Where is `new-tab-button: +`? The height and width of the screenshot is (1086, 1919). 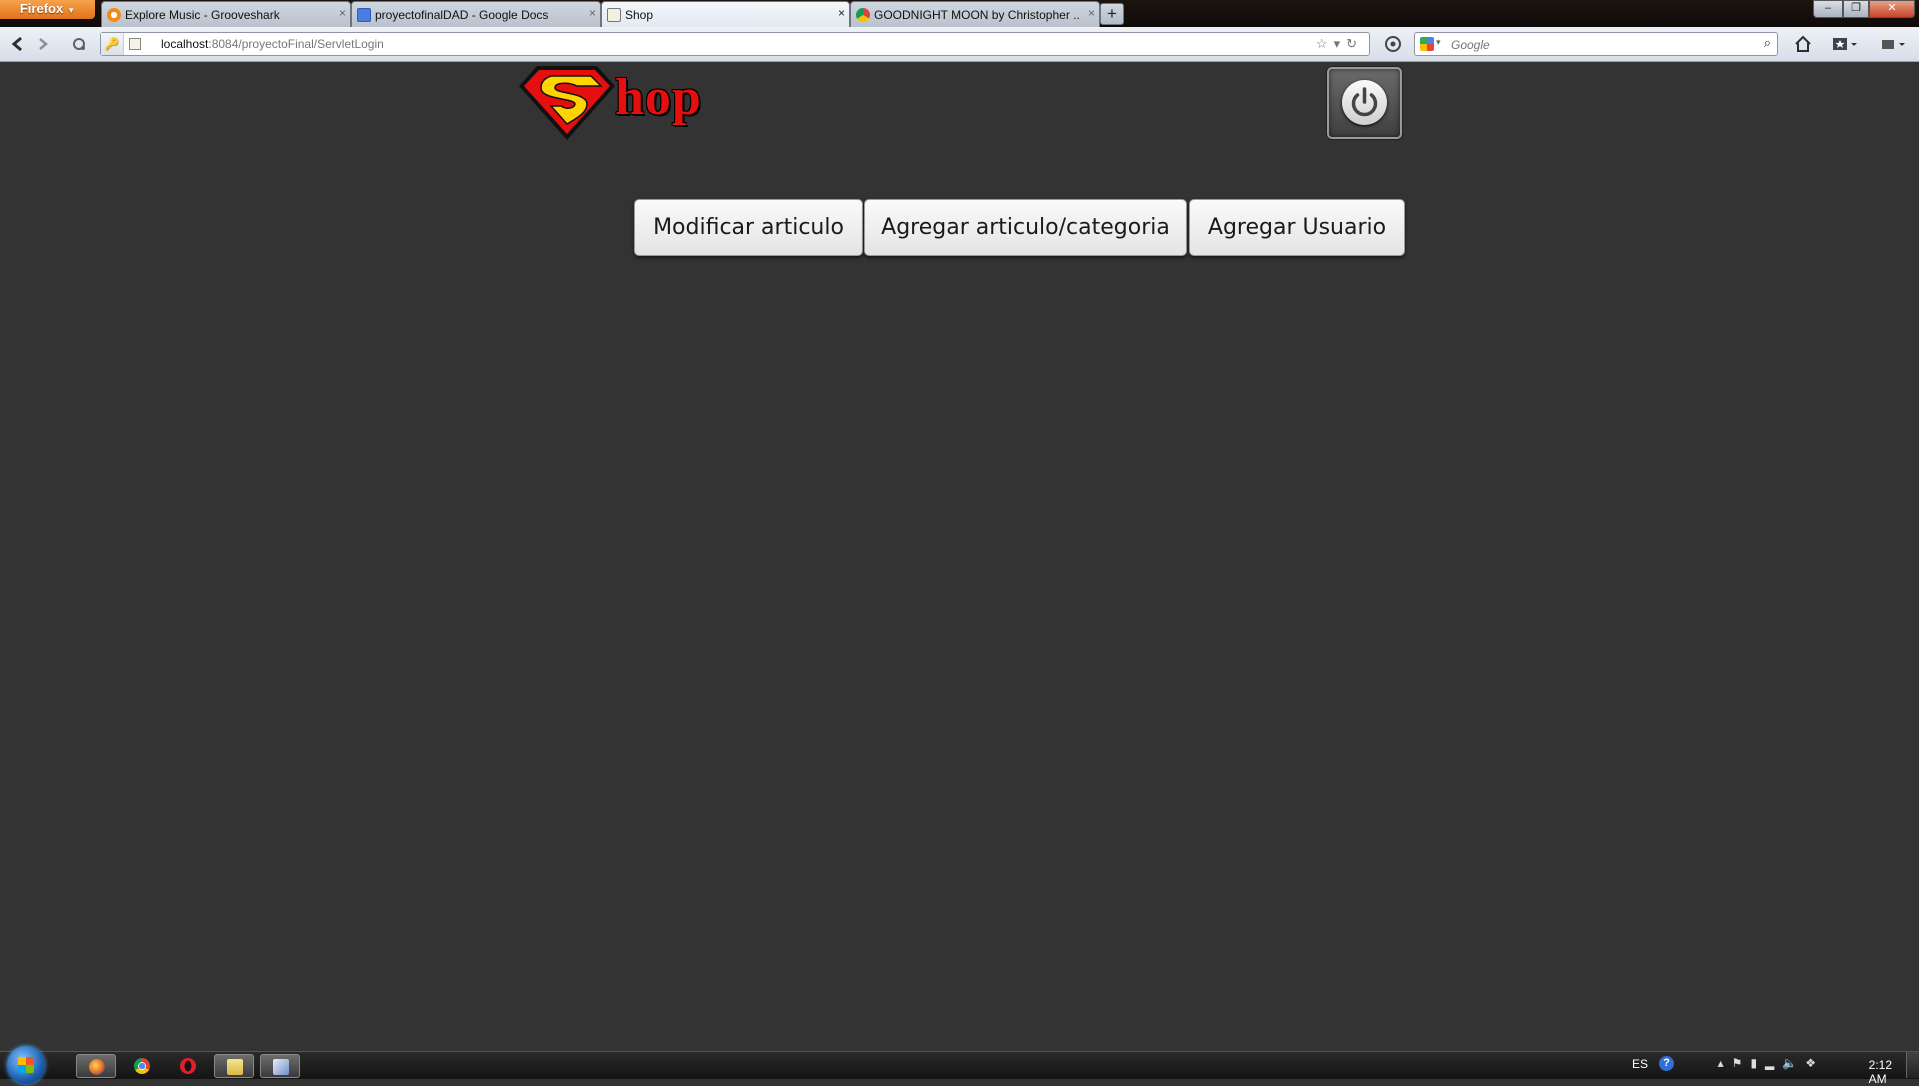 new-tab-button: + is located at coordinates (1112, 14).